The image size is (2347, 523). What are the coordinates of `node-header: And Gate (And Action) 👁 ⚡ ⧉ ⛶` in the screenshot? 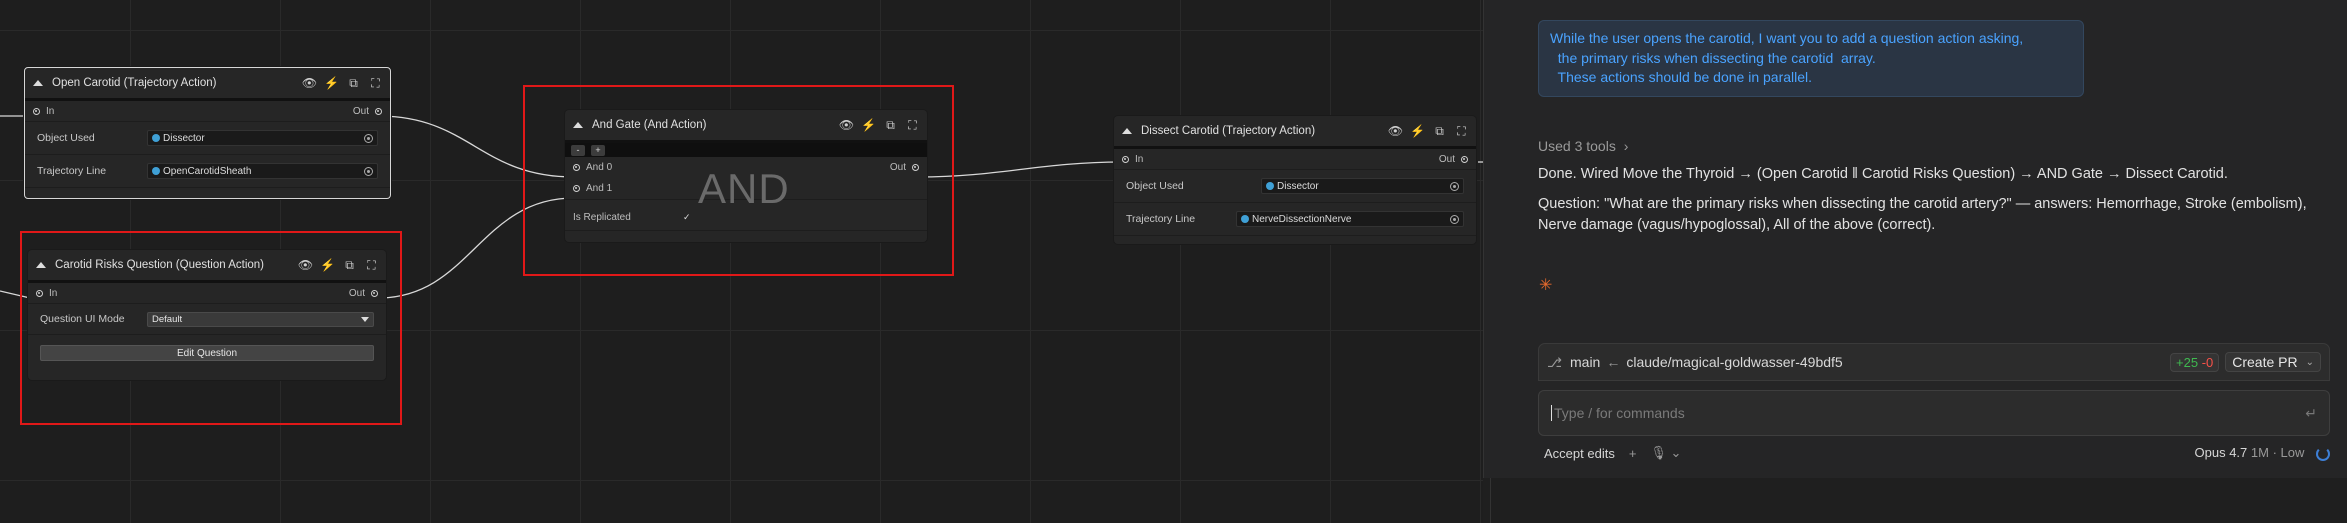 It's located at (746, 126).